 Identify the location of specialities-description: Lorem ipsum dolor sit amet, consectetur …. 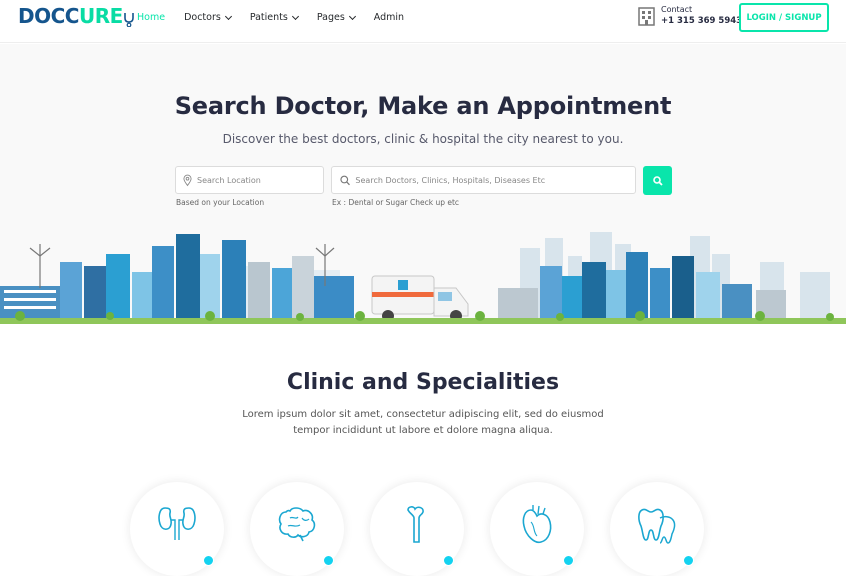
(423, 423).